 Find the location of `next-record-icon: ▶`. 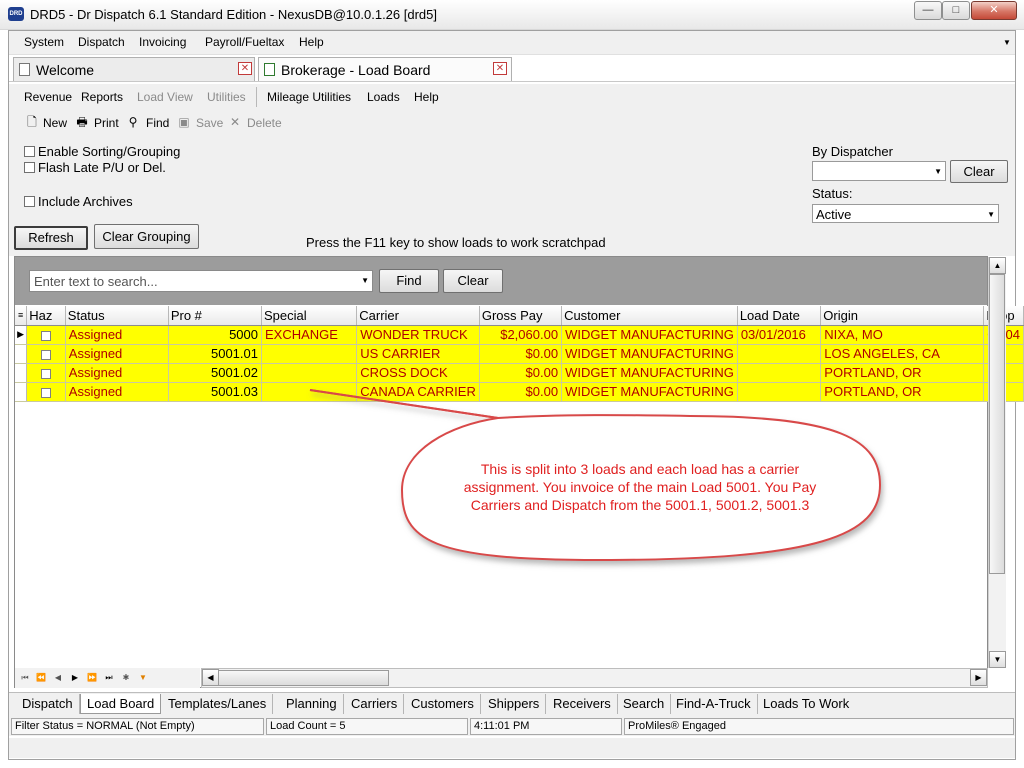

next-record-icon: ▶ is located at coordinates (75, 678).